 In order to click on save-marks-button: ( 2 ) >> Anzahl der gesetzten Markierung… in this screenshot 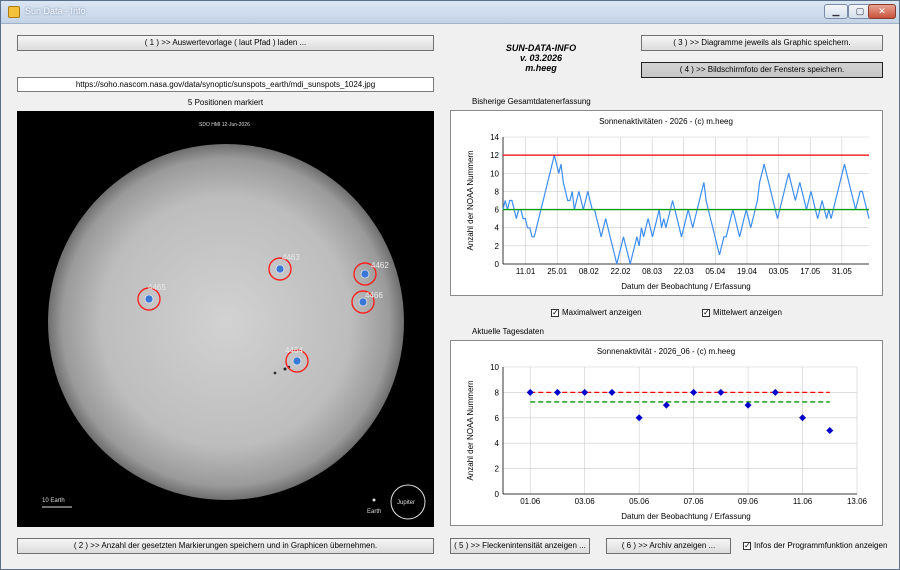, I will do `click(225, 546)`.